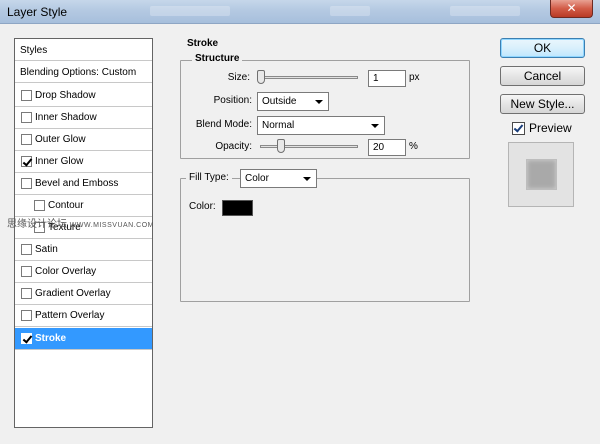  Describe the element at coordinates (300, 12) in the screenshot. I see `title-bar: Layer Style ✕` at that location.